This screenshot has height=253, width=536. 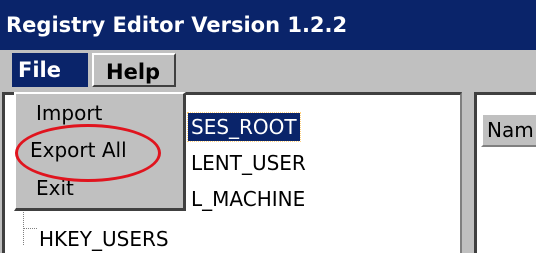 What do you see at coordinates (244, 127) in the screenshot?
I see `tree-item-hkey-classes-root: SES_ROOT` at bounding box center [244, 127].